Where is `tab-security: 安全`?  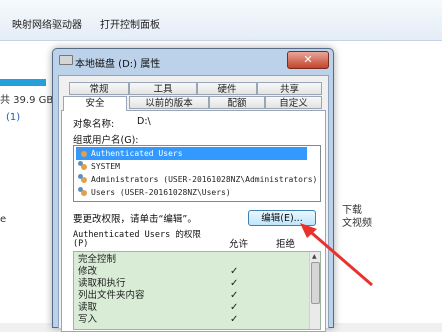
tab-security: 安全 is located at coordinates (95, 103).